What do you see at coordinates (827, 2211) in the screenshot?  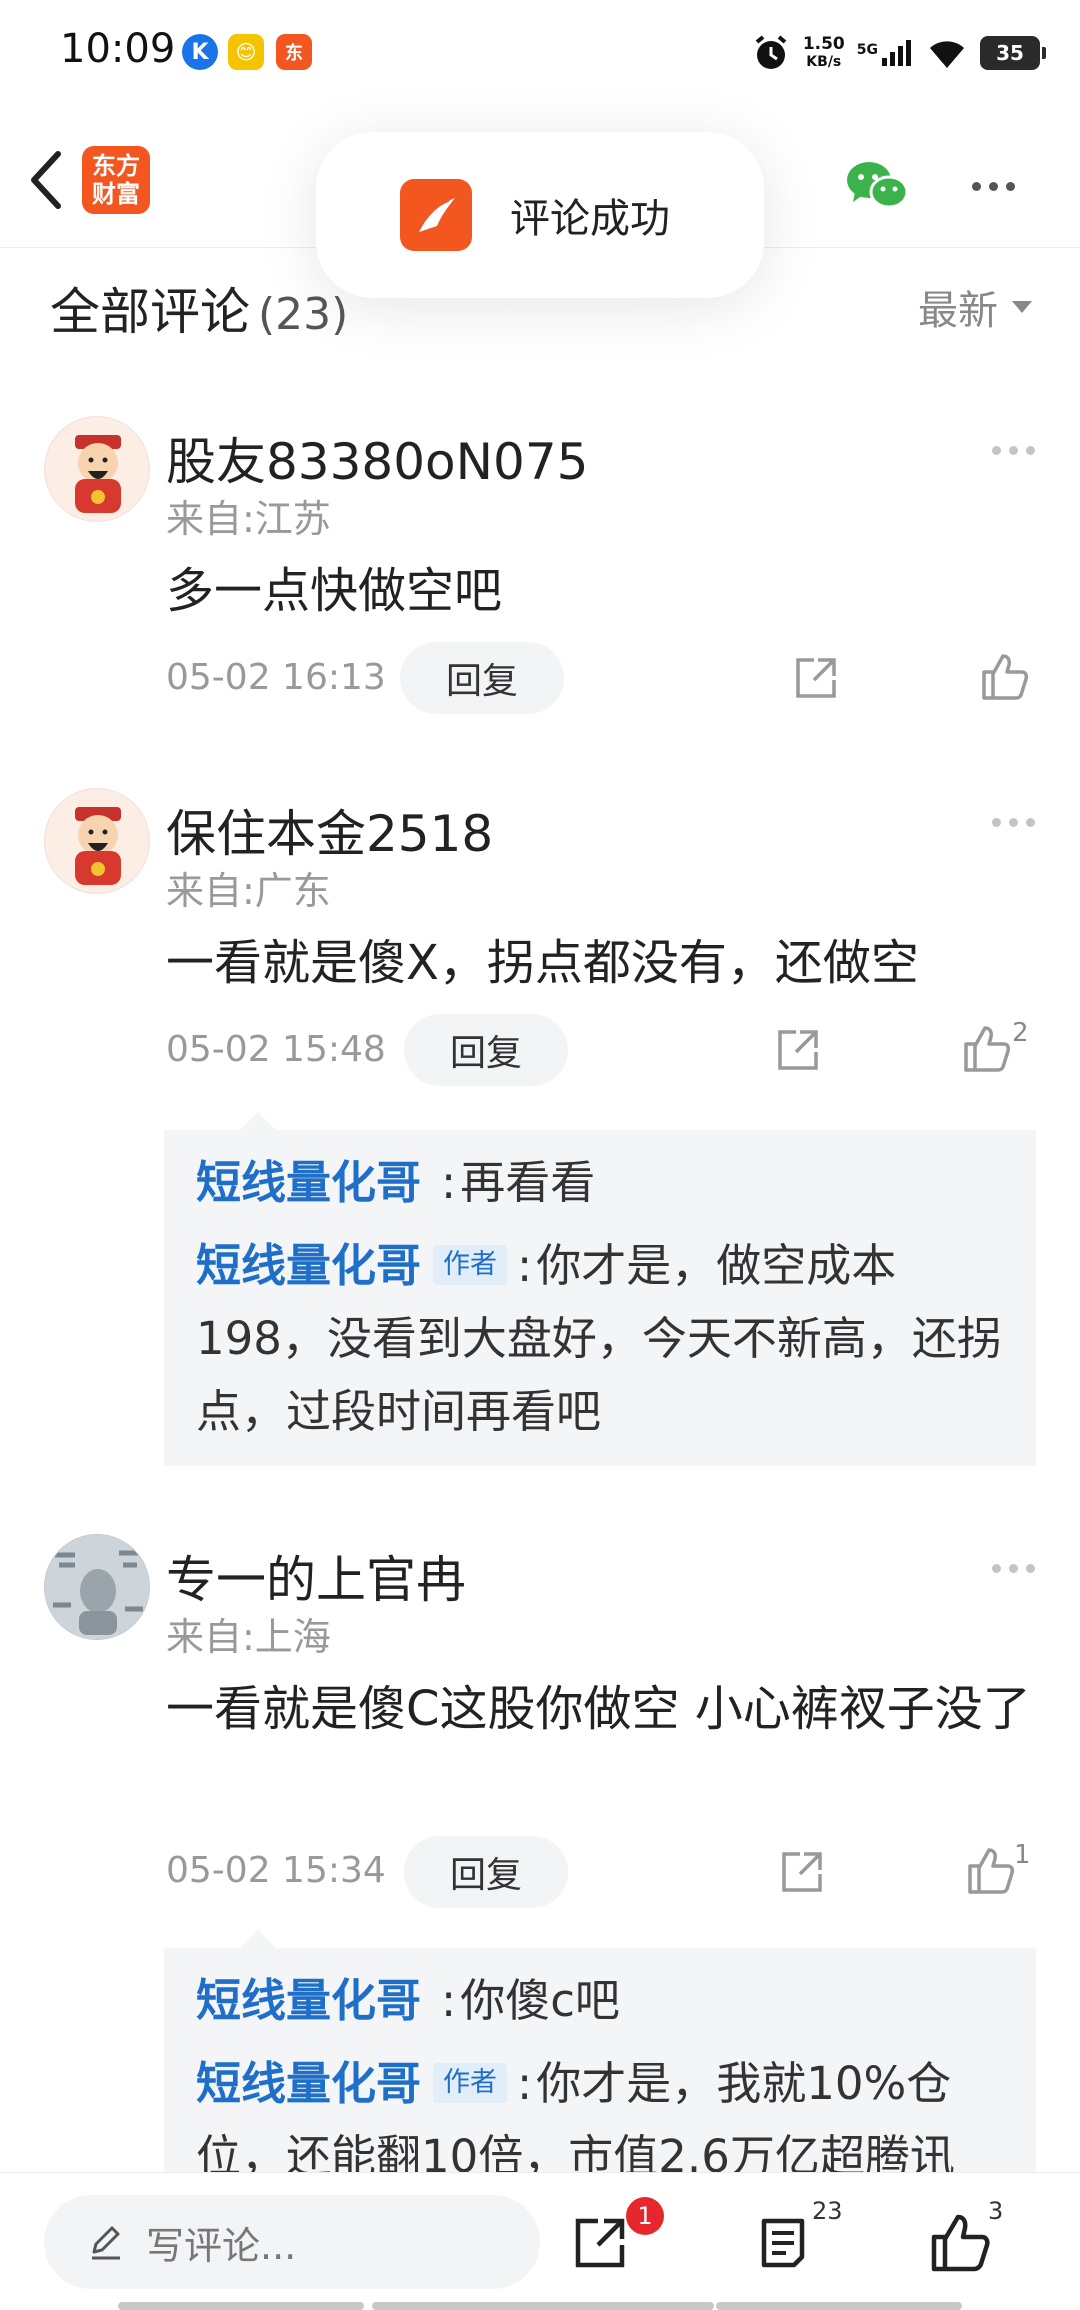 I see `comments-count-badge: 23` at bounding box center [827, 2211].